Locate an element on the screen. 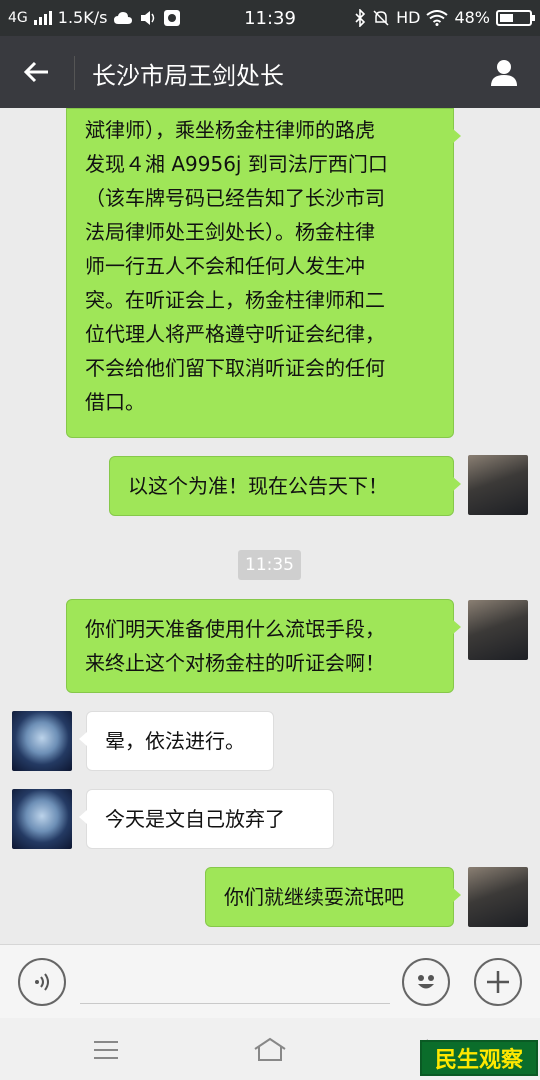 The image size is (540, 1080). message-line: 来终止这个对杨金柱的听证会啊！ is located at coordinates (235, 663).